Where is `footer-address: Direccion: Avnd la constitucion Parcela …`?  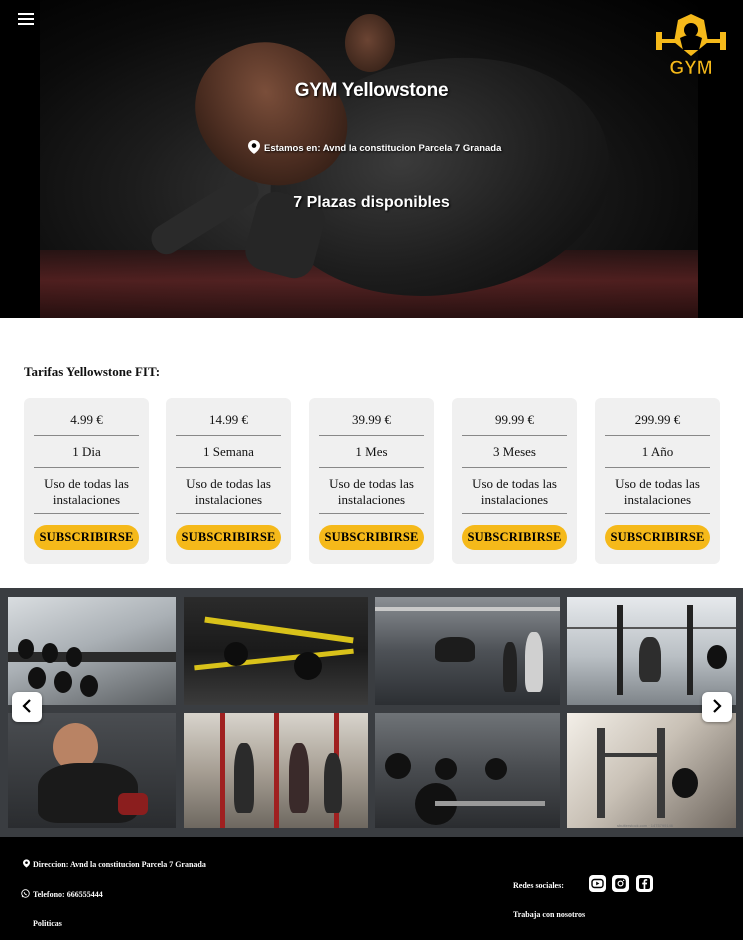 footer-address: Direccion: Avnd la constitucion Parcela … is located at coordinates (114, 864).